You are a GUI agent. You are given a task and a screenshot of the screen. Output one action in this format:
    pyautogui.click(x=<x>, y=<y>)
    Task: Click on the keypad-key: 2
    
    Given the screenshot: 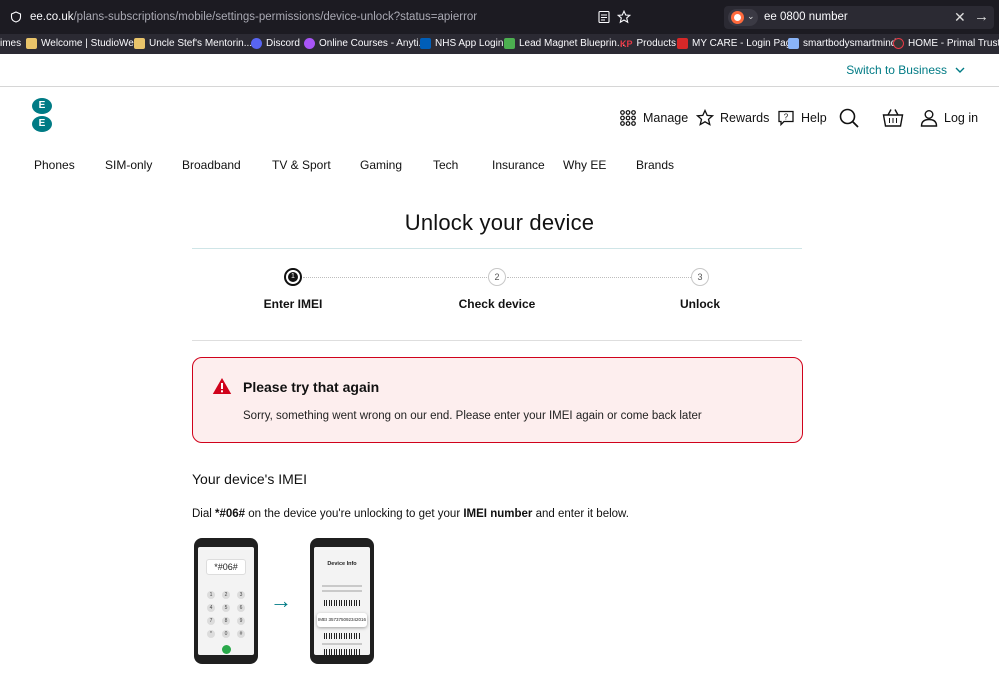 What is the action you would take?
    pyautogui.click(x=226, y=595)
    